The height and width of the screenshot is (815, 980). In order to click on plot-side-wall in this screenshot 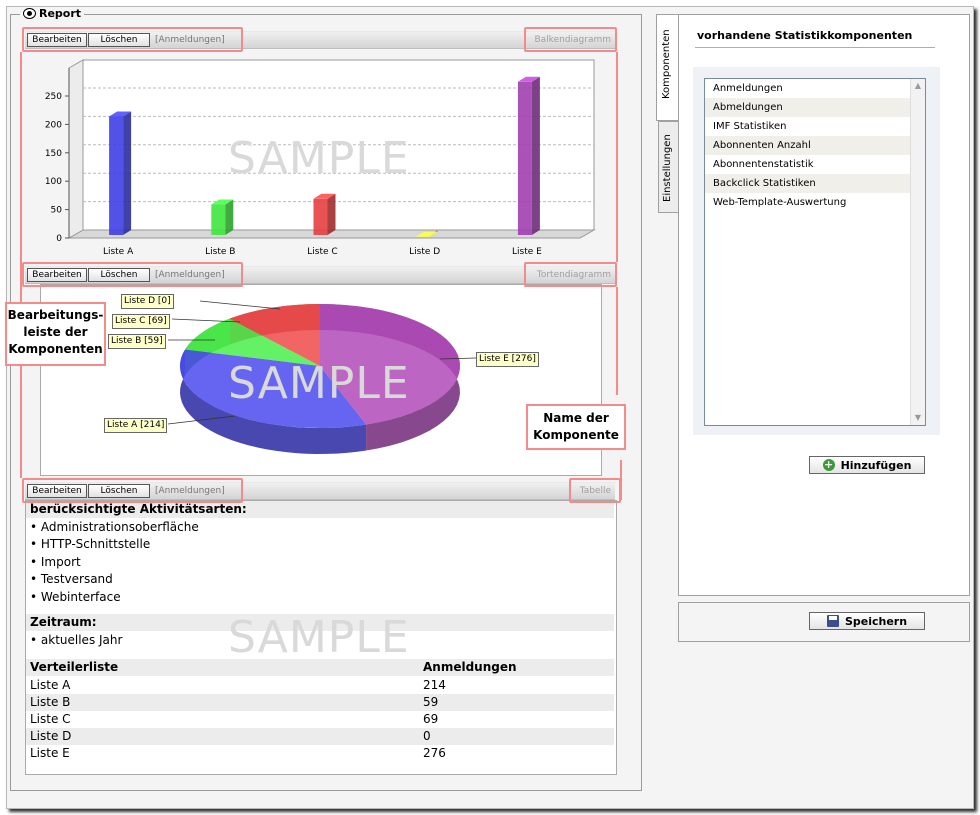, I will do `click(76, 149)`.